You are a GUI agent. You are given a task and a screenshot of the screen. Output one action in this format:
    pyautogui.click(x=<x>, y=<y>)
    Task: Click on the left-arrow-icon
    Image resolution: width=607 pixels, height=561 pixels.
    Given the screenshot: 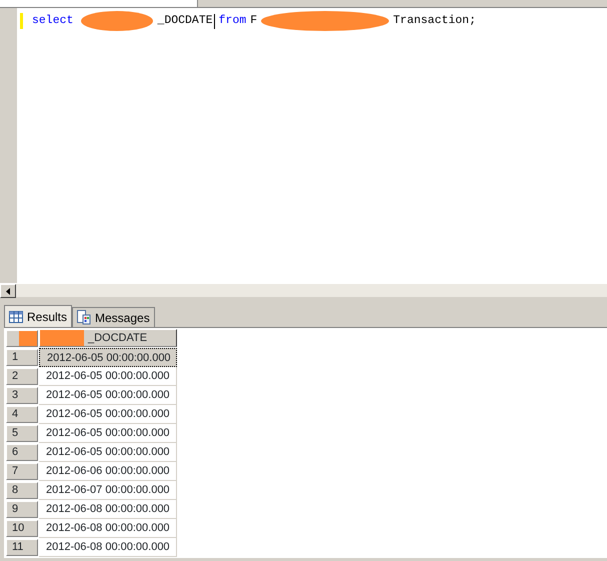 What is the action you would take?
    pyautogui.click(x=8, y=291)
    